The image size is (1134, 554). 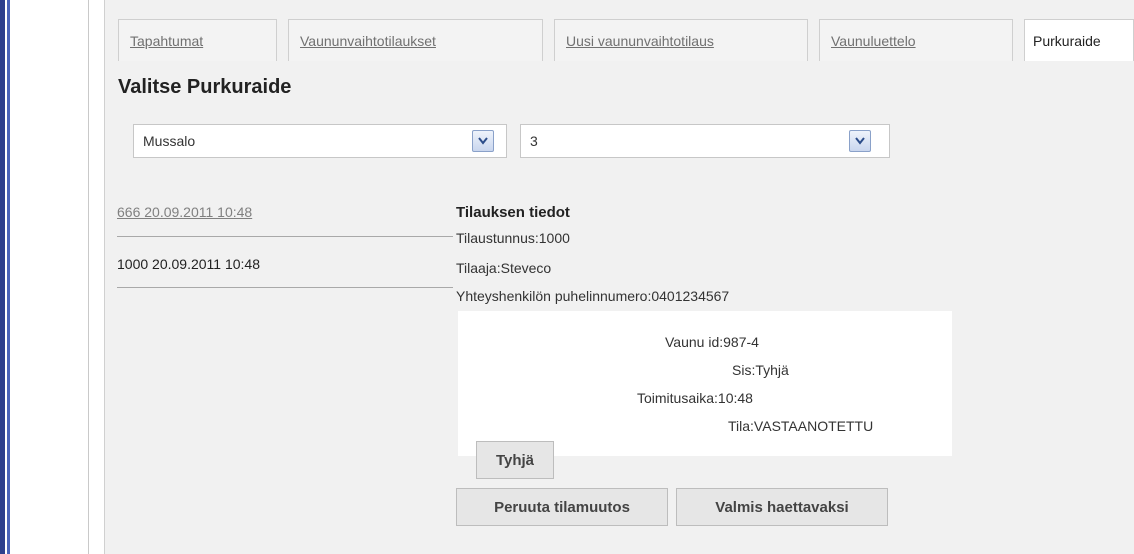 I want to click on empty-button: Tyhjä, so click(x=515, y=460).